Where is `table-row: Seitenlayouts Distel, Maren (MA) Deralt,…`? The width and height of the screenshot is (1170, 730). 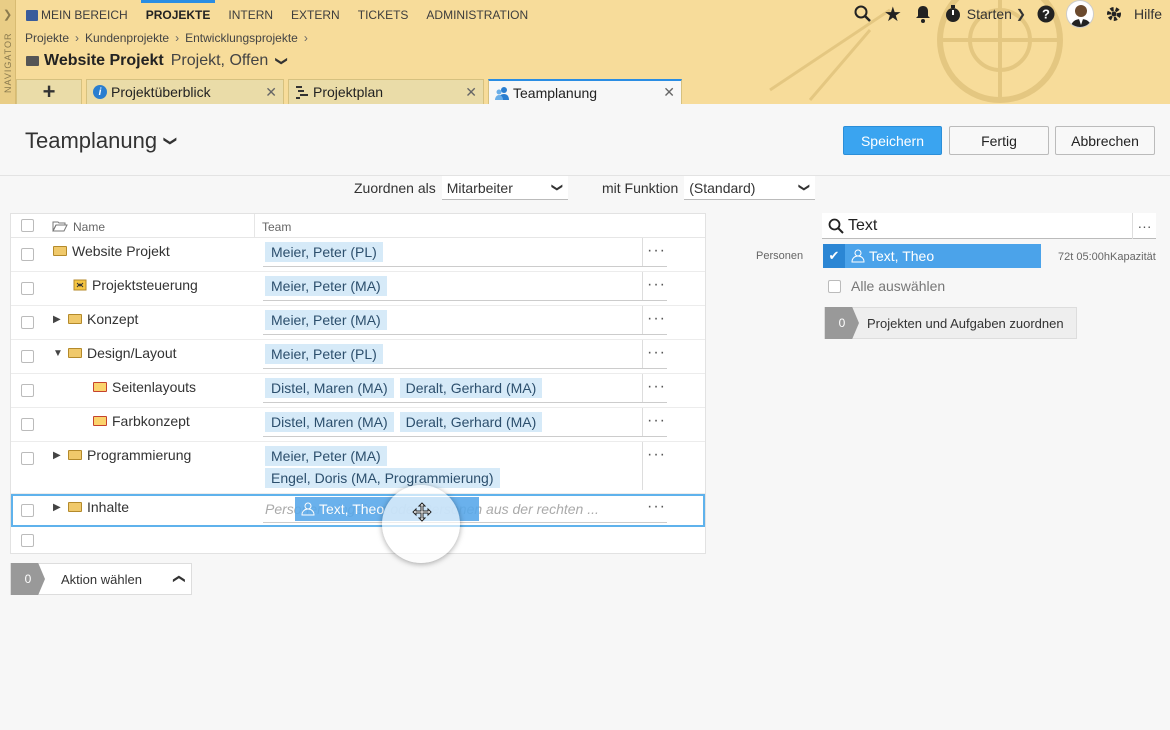 table-row: Seitenlayouts Distel, Maren (MA) Deralt,… is located at coordinates (358, 391).